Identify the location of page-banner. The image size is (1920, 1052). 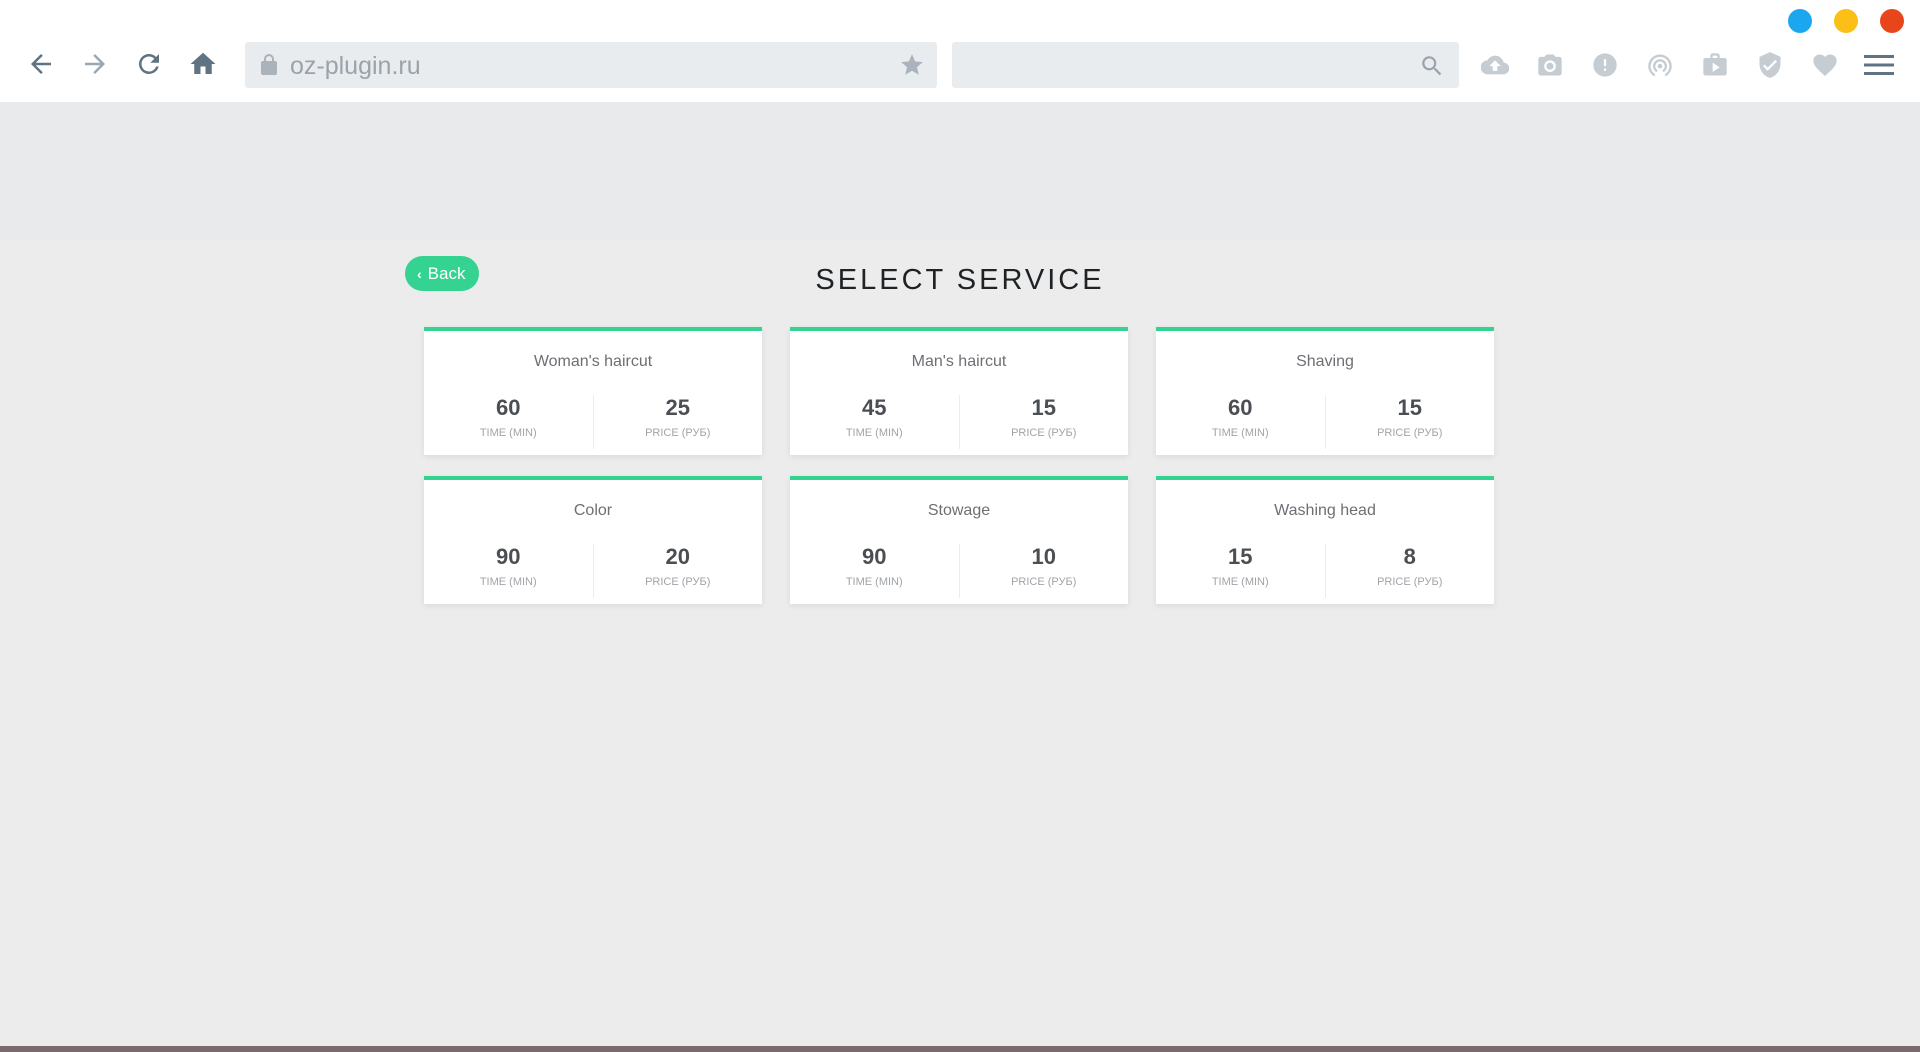
(960, 170).